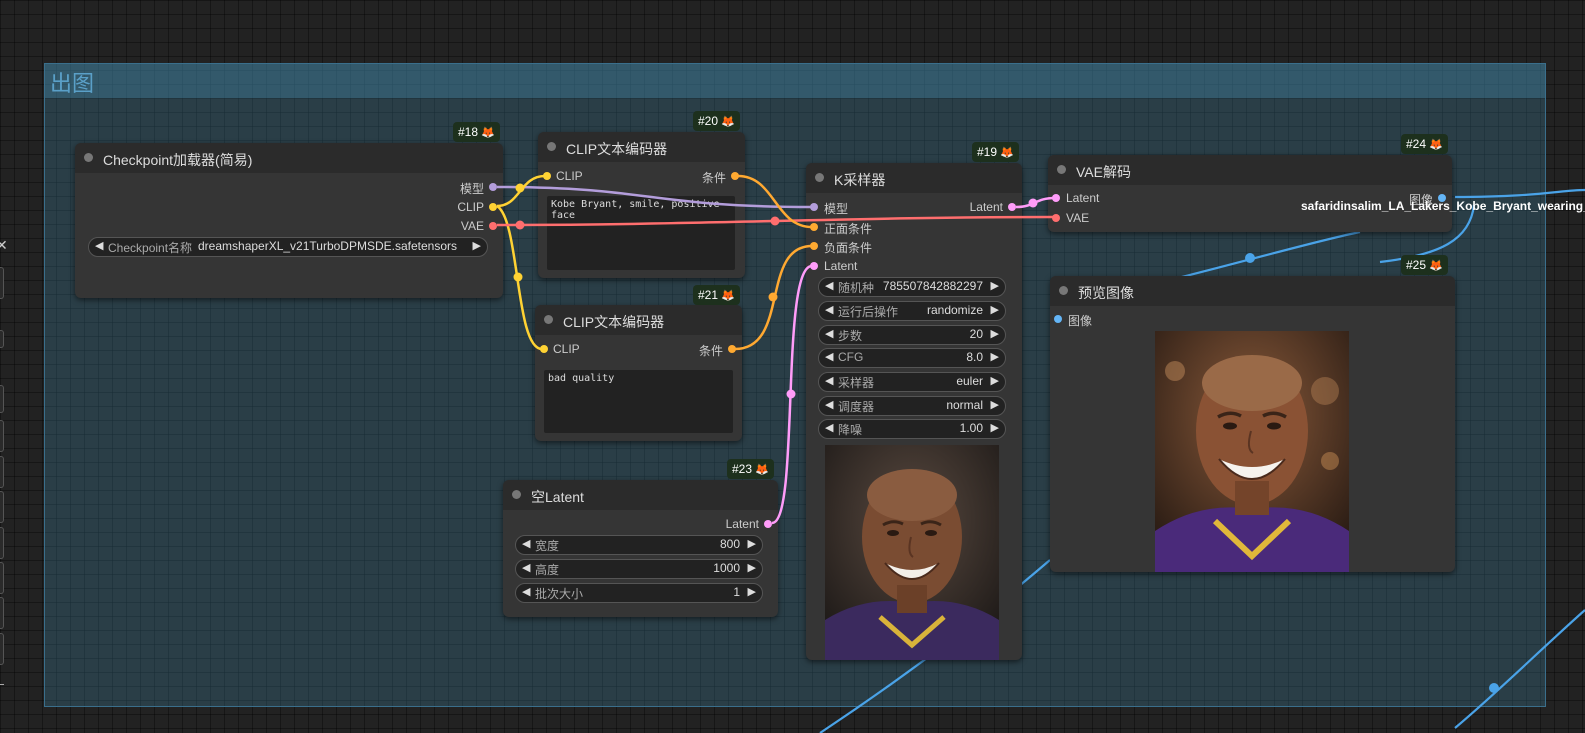 The height and width of the screenshot is (733, 1585). What do you see at coordinates (1078, 218) in the screenshot?
I see `input-vae-label: VAE` at bounding box center [1078, 218].